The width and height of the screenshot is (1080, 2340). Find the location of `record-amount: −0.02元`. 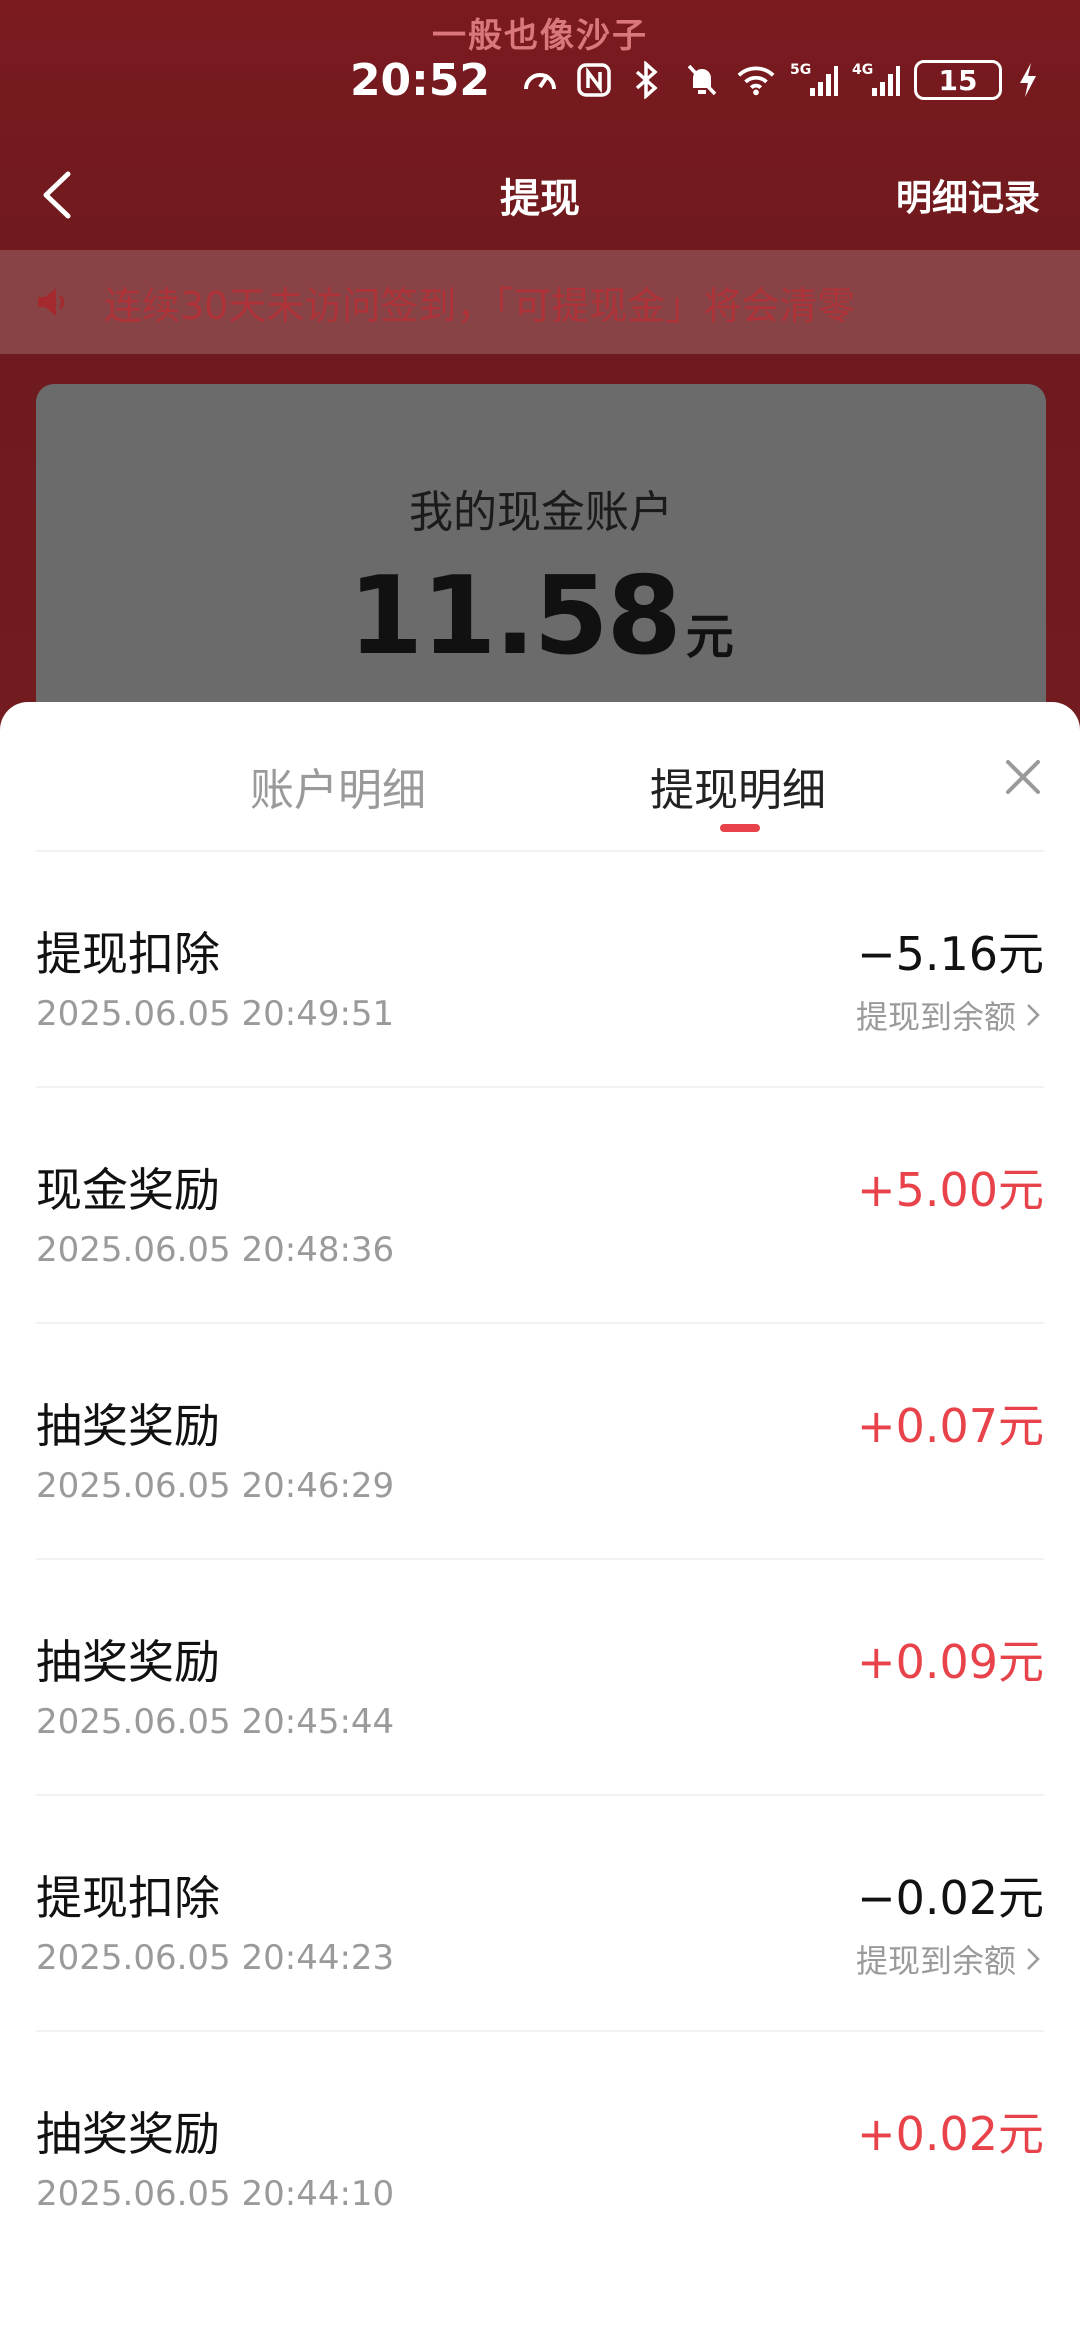

record-amount: −0.02元 is located at coordinates (950, 1898).